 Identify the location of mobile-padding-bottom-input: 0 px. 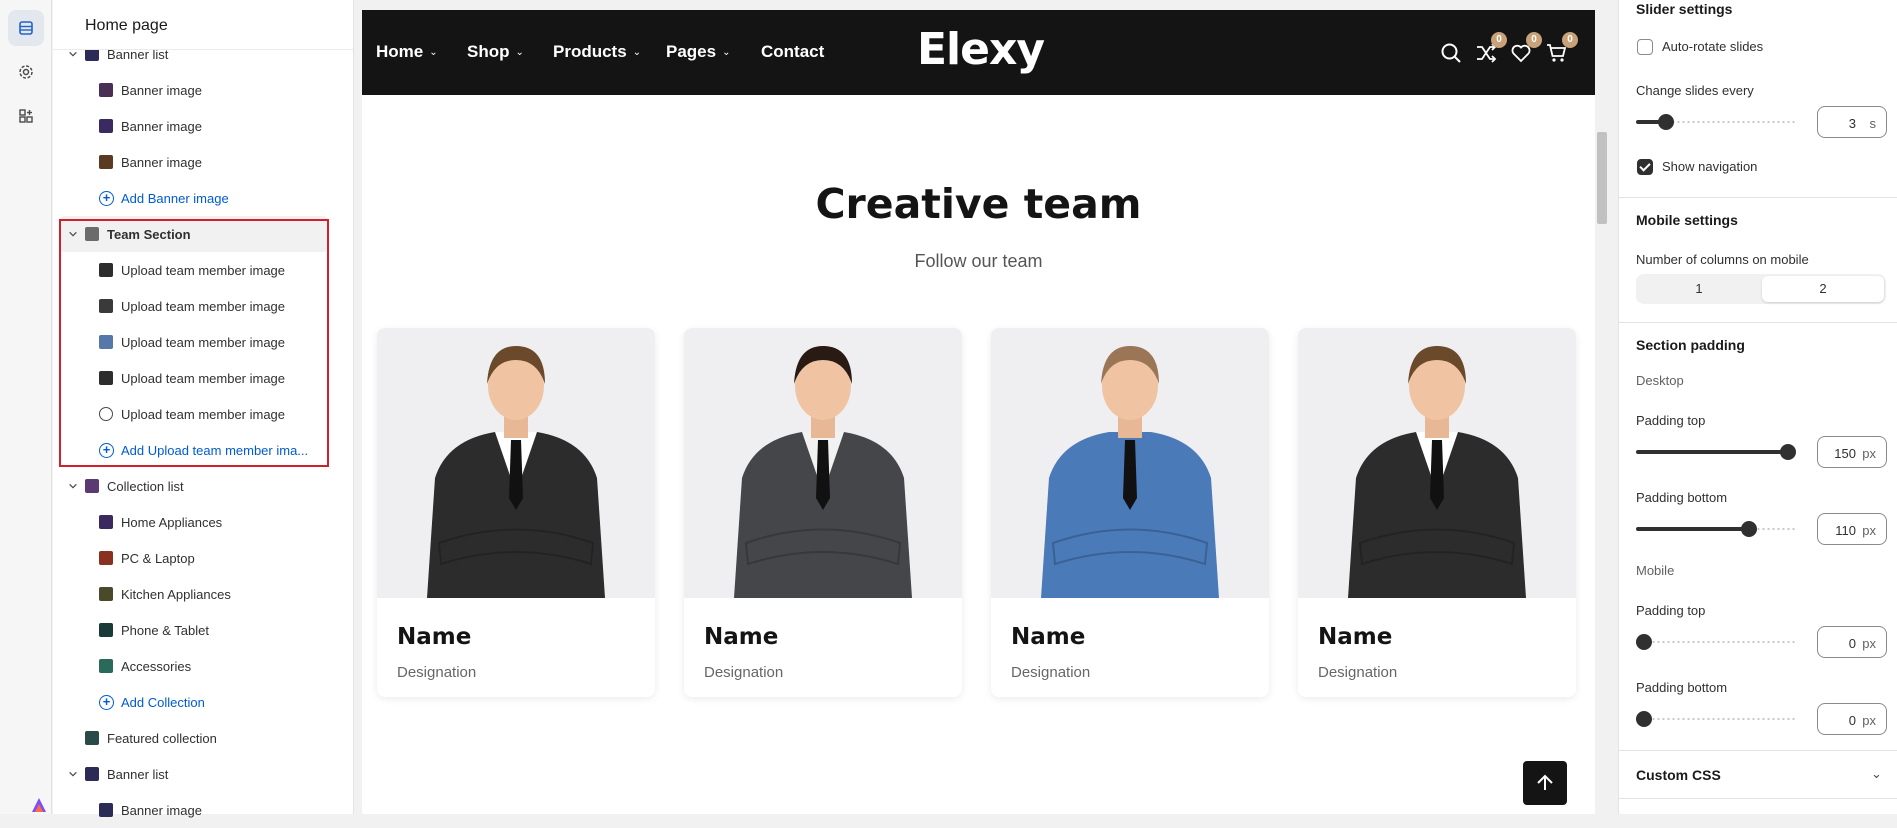
(1852, 719).